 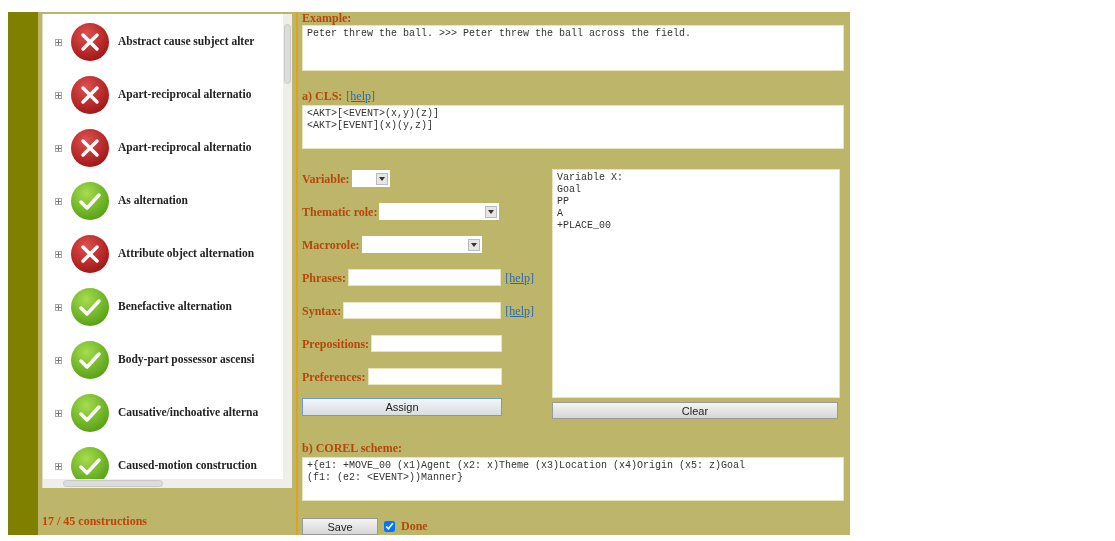 I want to click on item-label: Causative/inchoative alterna, so click(x=188, y=413).